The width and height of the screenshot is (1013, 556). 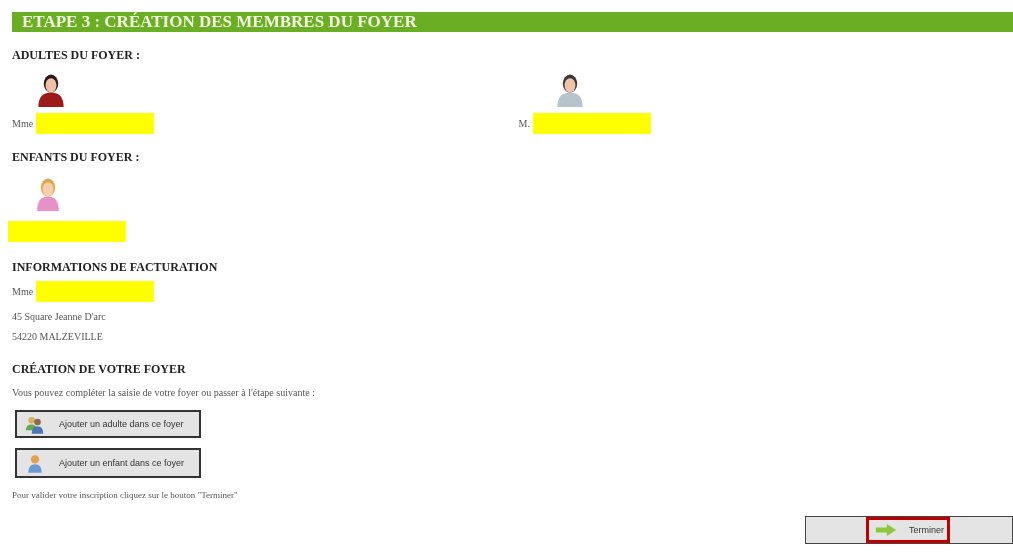 What do you see at coordinates (524, 123) in the screenshot?
I see `civility-label: M.` at bounding box center [524, 123].